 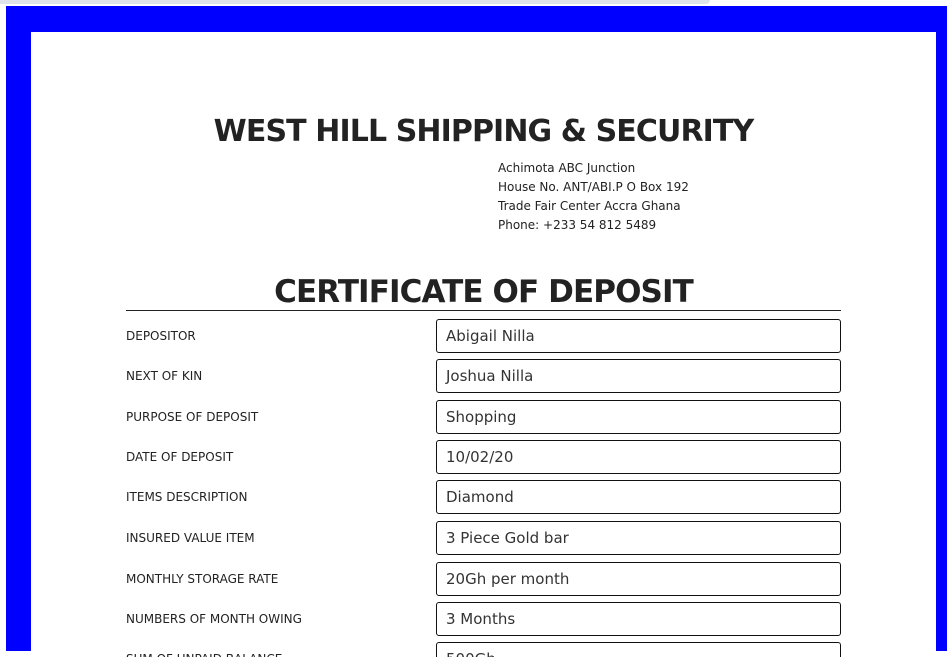 I want to click on items-description-value: Diamond, so click(x=480, y=497).